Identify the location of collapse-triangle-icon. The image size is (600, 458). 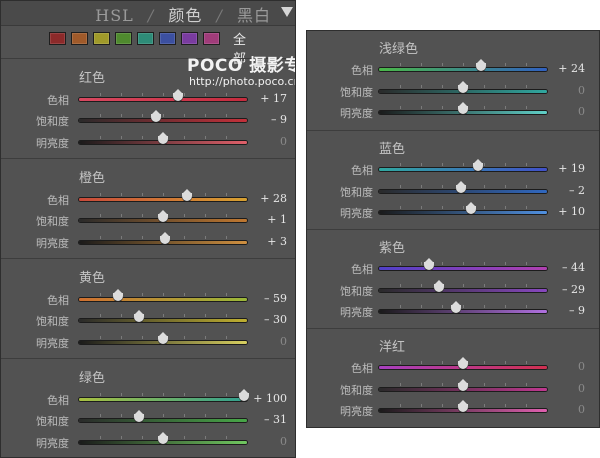
(287, 12).